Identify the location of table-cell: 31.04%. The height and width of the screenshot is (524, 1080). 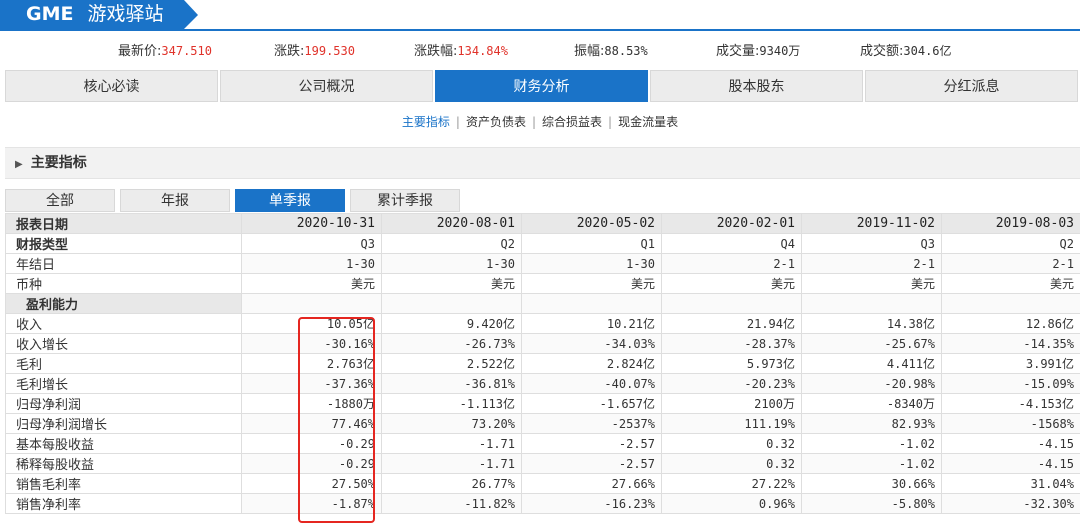
(1010, 483).